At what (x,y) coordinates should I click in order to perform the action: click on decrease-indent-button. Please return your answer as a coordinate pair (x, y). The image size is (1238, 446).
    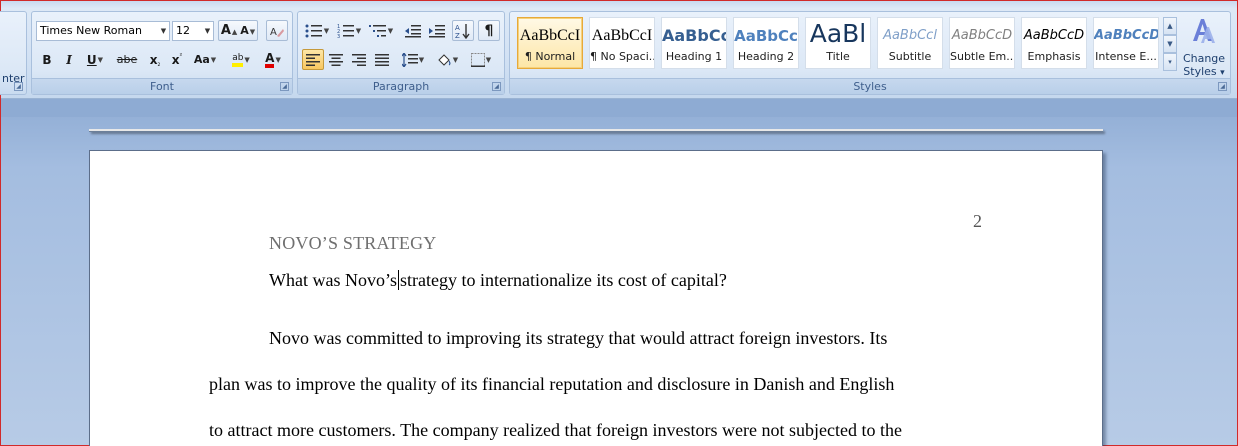
    Looking at the image, I should click on (413, 30).